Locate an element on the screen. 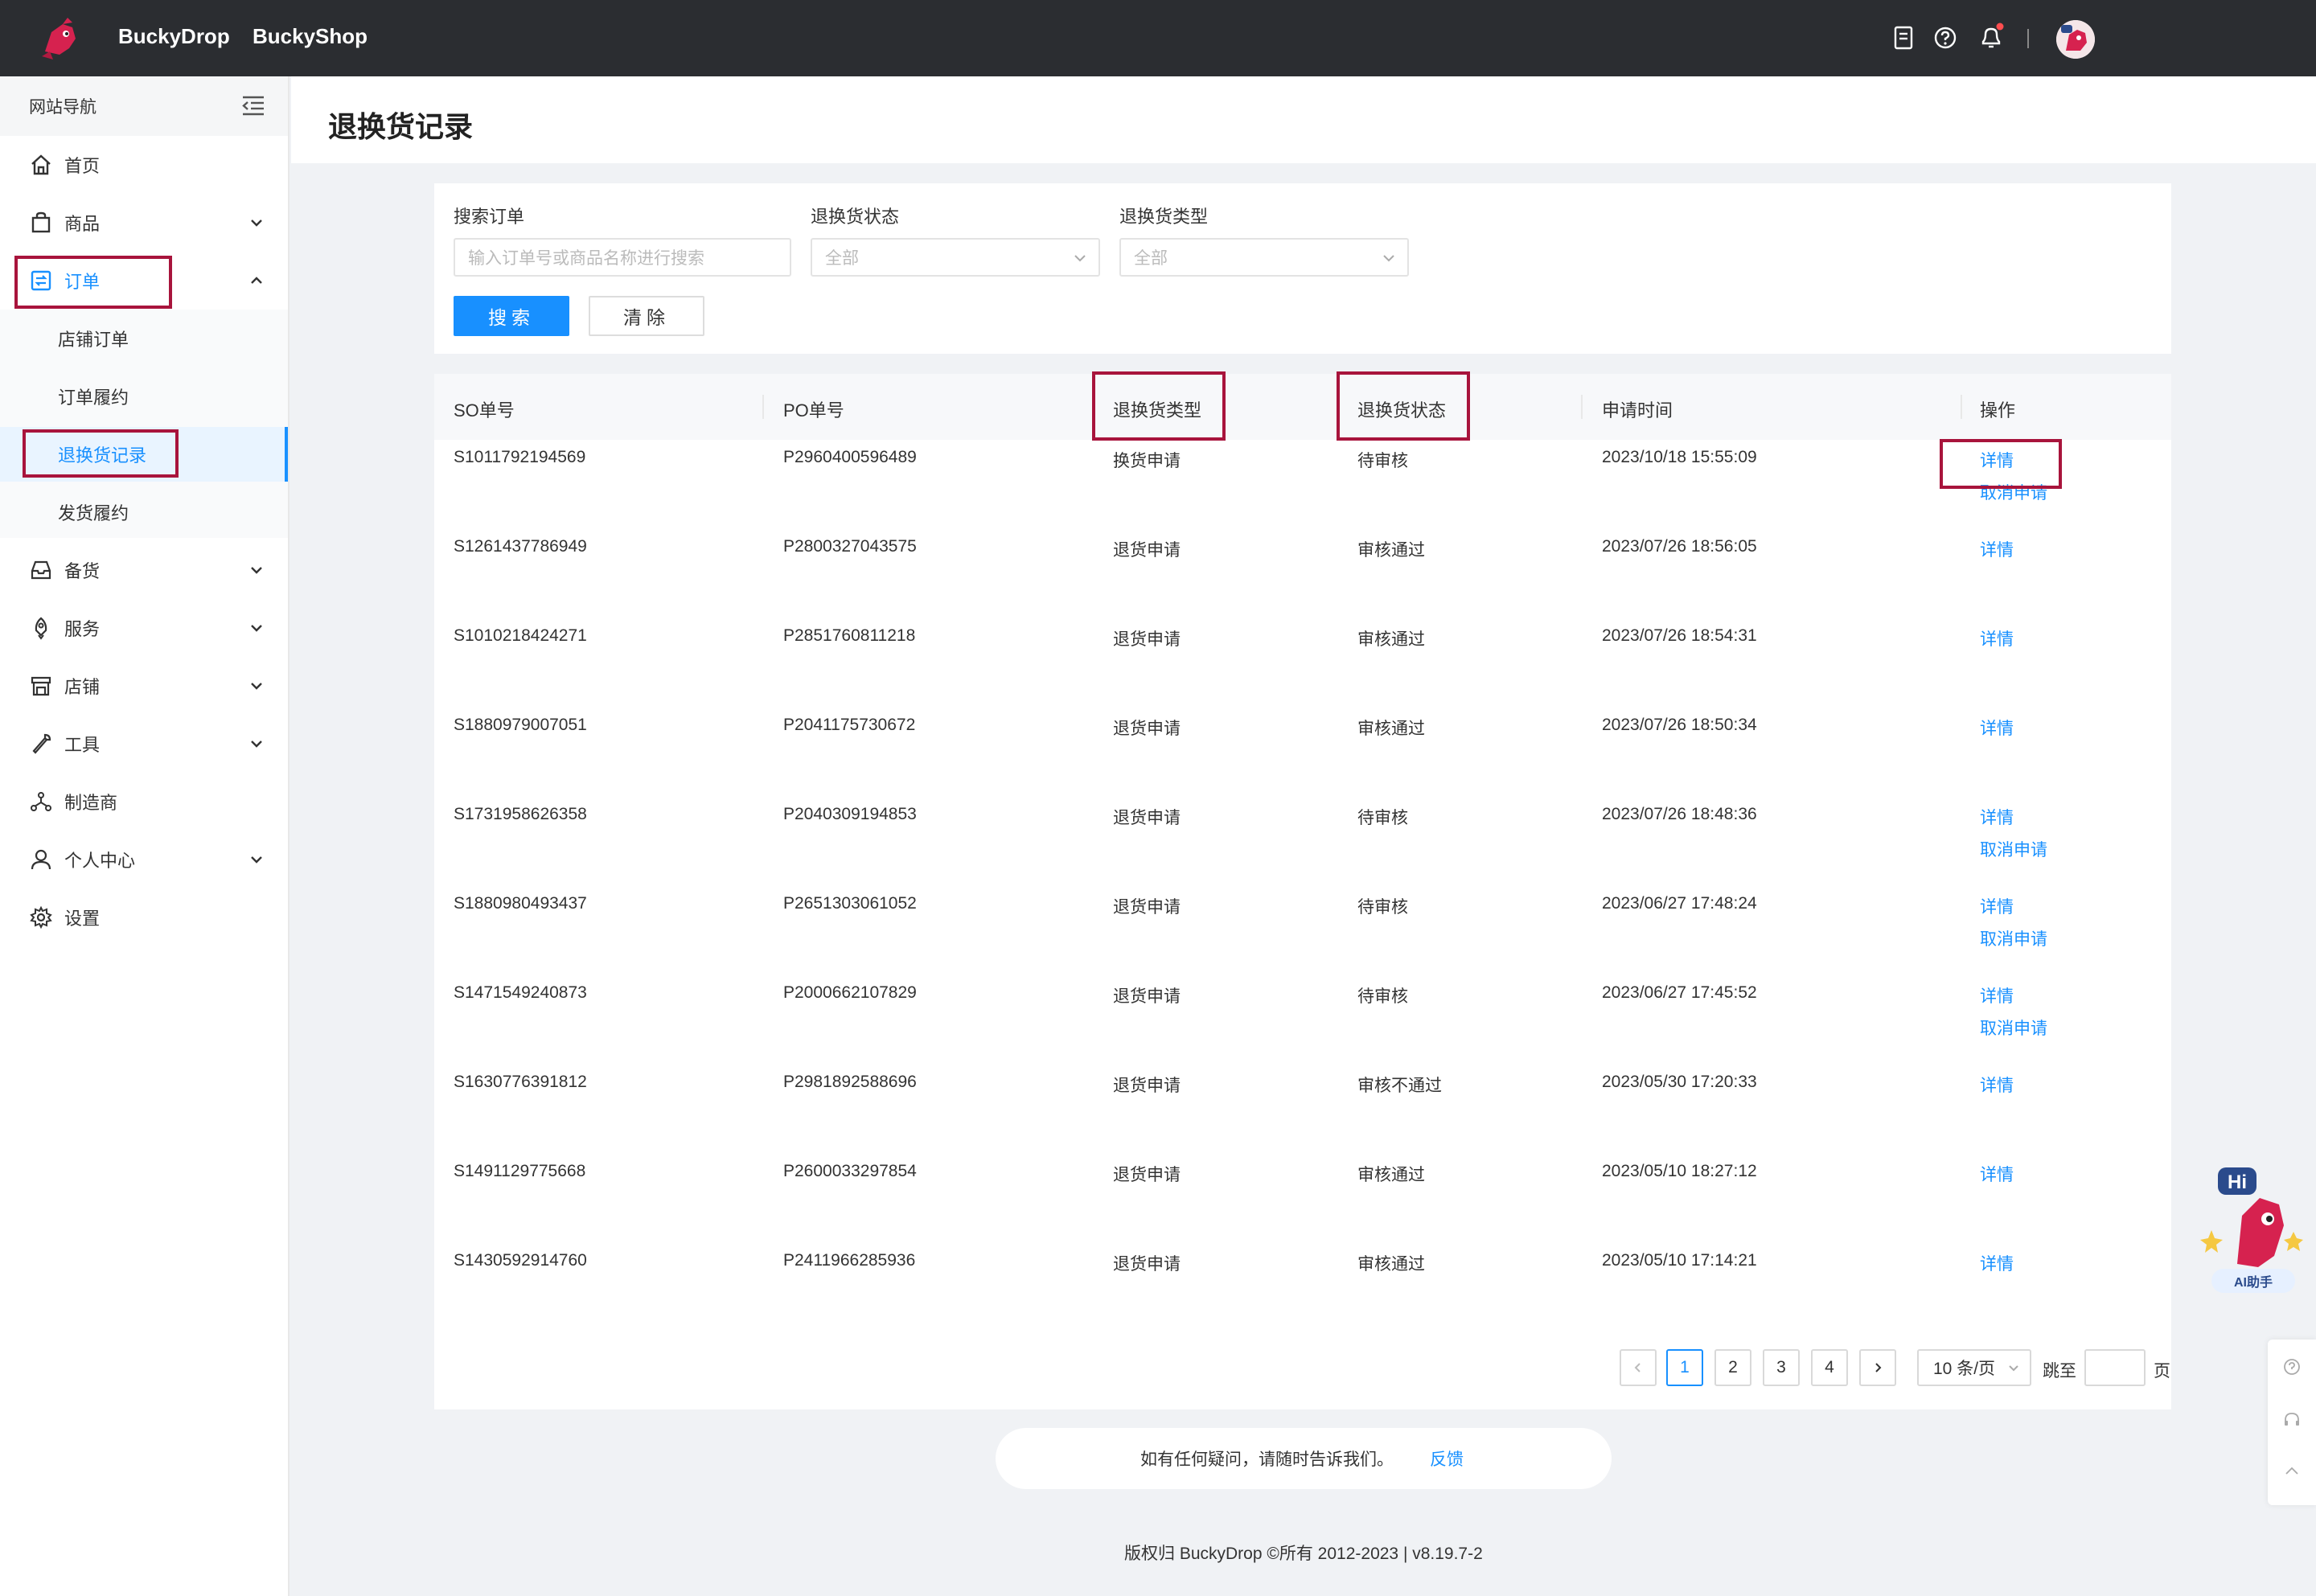 This screenshot has height=1596, width=2316. cell-po-number: P2851760811218 is located at coordinates (849, 635).